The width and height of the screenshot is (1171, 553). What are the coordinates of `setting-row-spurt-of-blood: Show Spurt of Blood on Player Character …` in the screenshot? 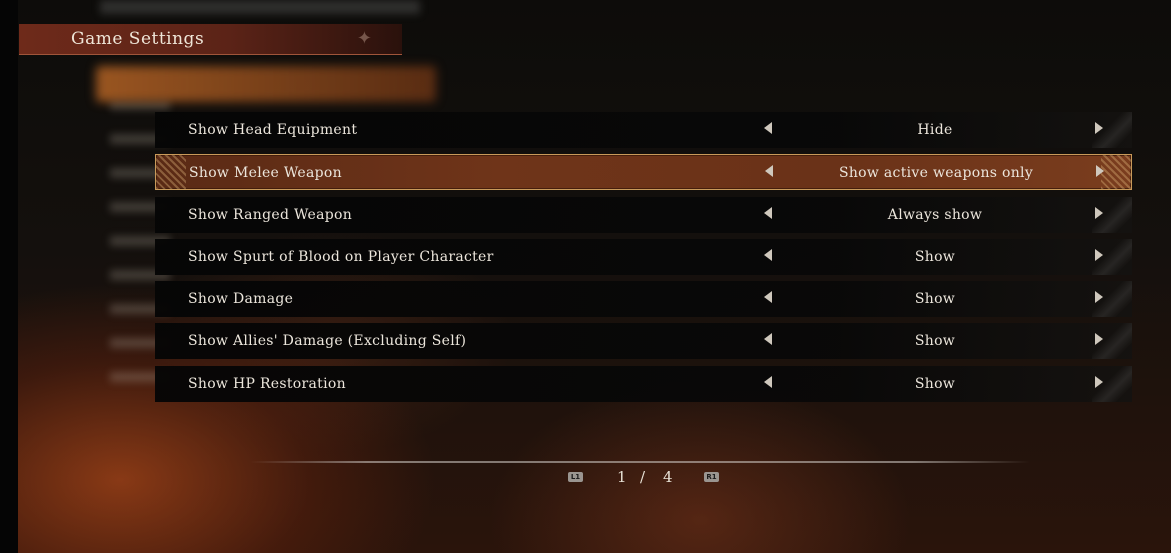 It's located at (643, 256).